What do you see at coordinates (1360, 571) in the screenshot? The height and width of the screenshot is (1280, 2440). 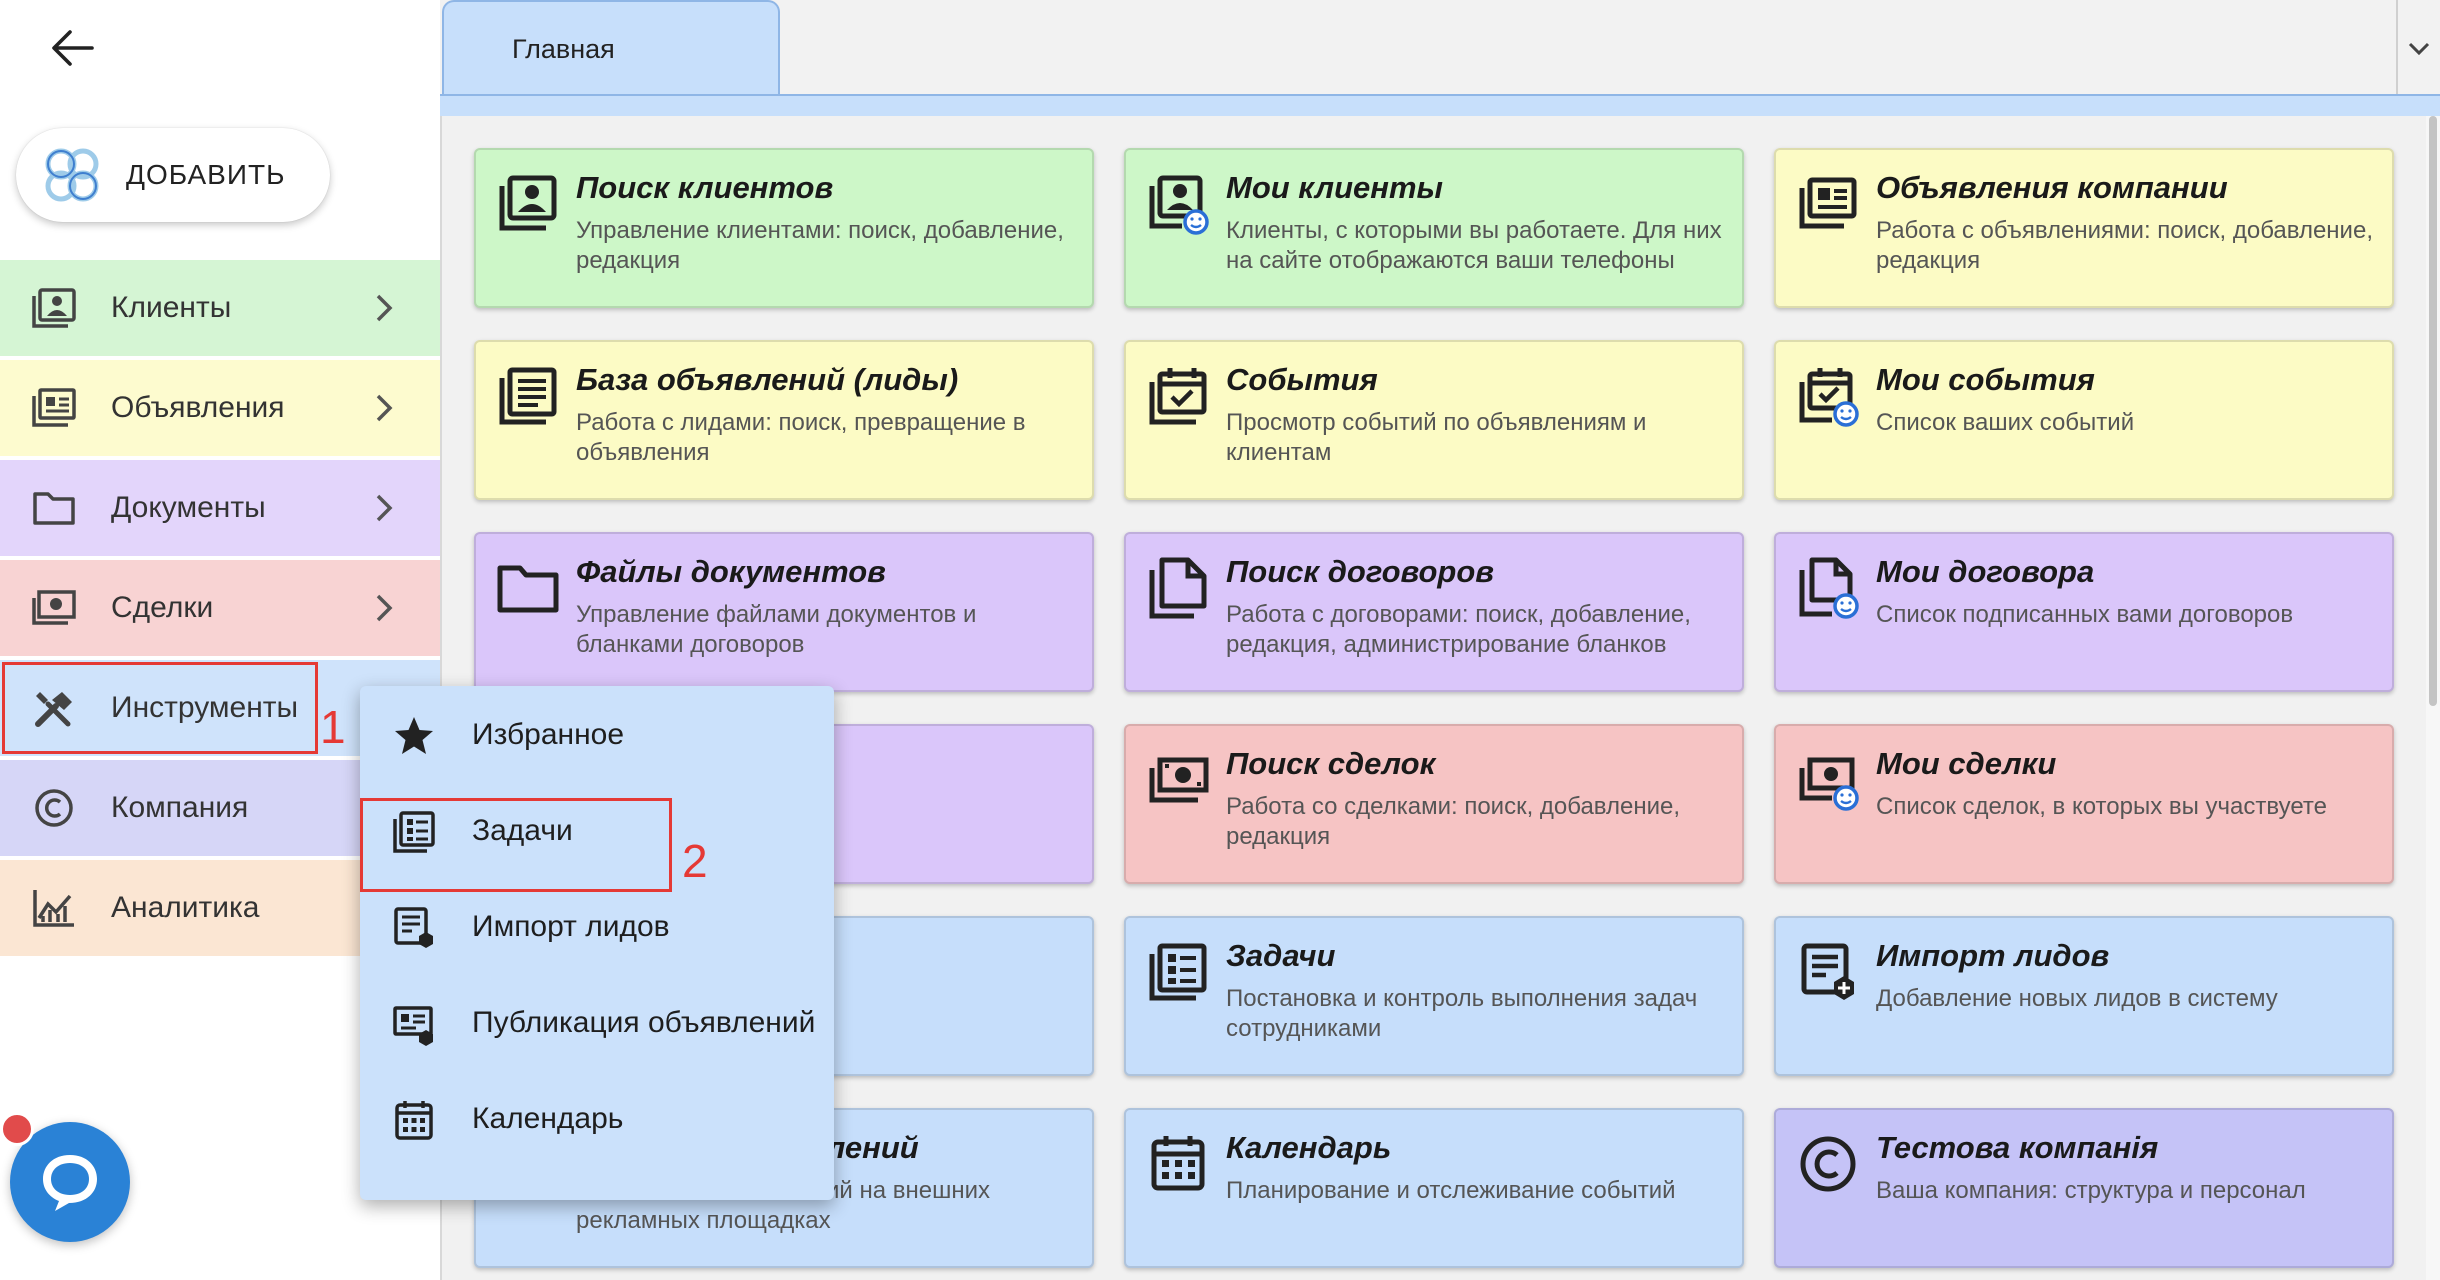 I see `card-title: Поиск договоров` at bounding box center [1360, 571].